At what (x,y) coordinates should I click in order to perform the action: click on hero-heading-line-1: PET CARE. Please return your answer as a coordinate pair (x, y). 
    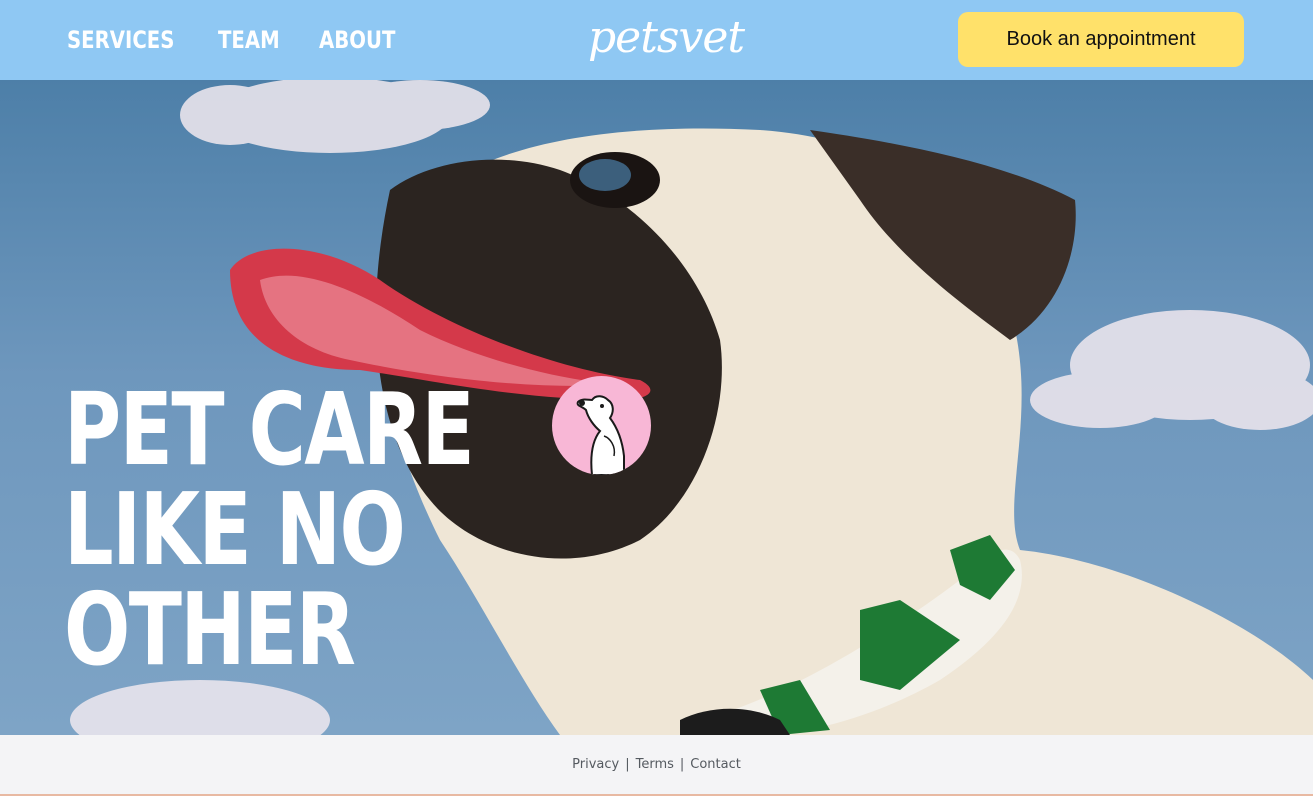
    Looking at the image, I should click on (269, 429).